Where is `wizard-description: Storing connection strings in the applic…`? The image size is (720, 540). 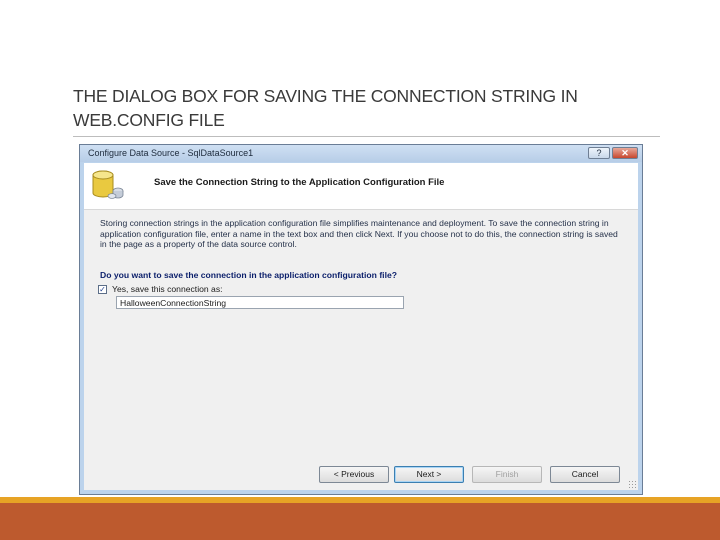
wizard-description: Storing connection strings in the applic… is located at coordinates (359, 233).